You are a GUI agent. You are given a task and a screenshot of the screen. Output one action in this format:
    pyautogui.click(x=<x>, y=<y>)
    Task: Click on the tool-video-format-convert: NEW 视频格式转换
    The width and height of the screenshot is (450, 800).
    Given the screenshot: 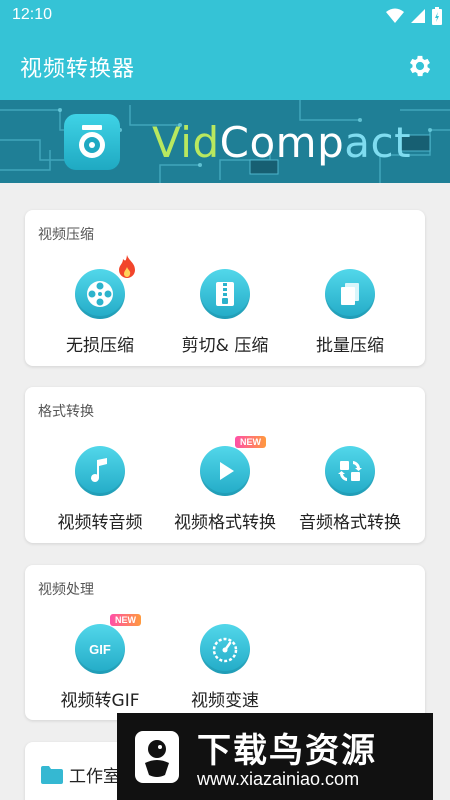 What is the action you would take?
    pyautogui.click(x=225, y=484)
    